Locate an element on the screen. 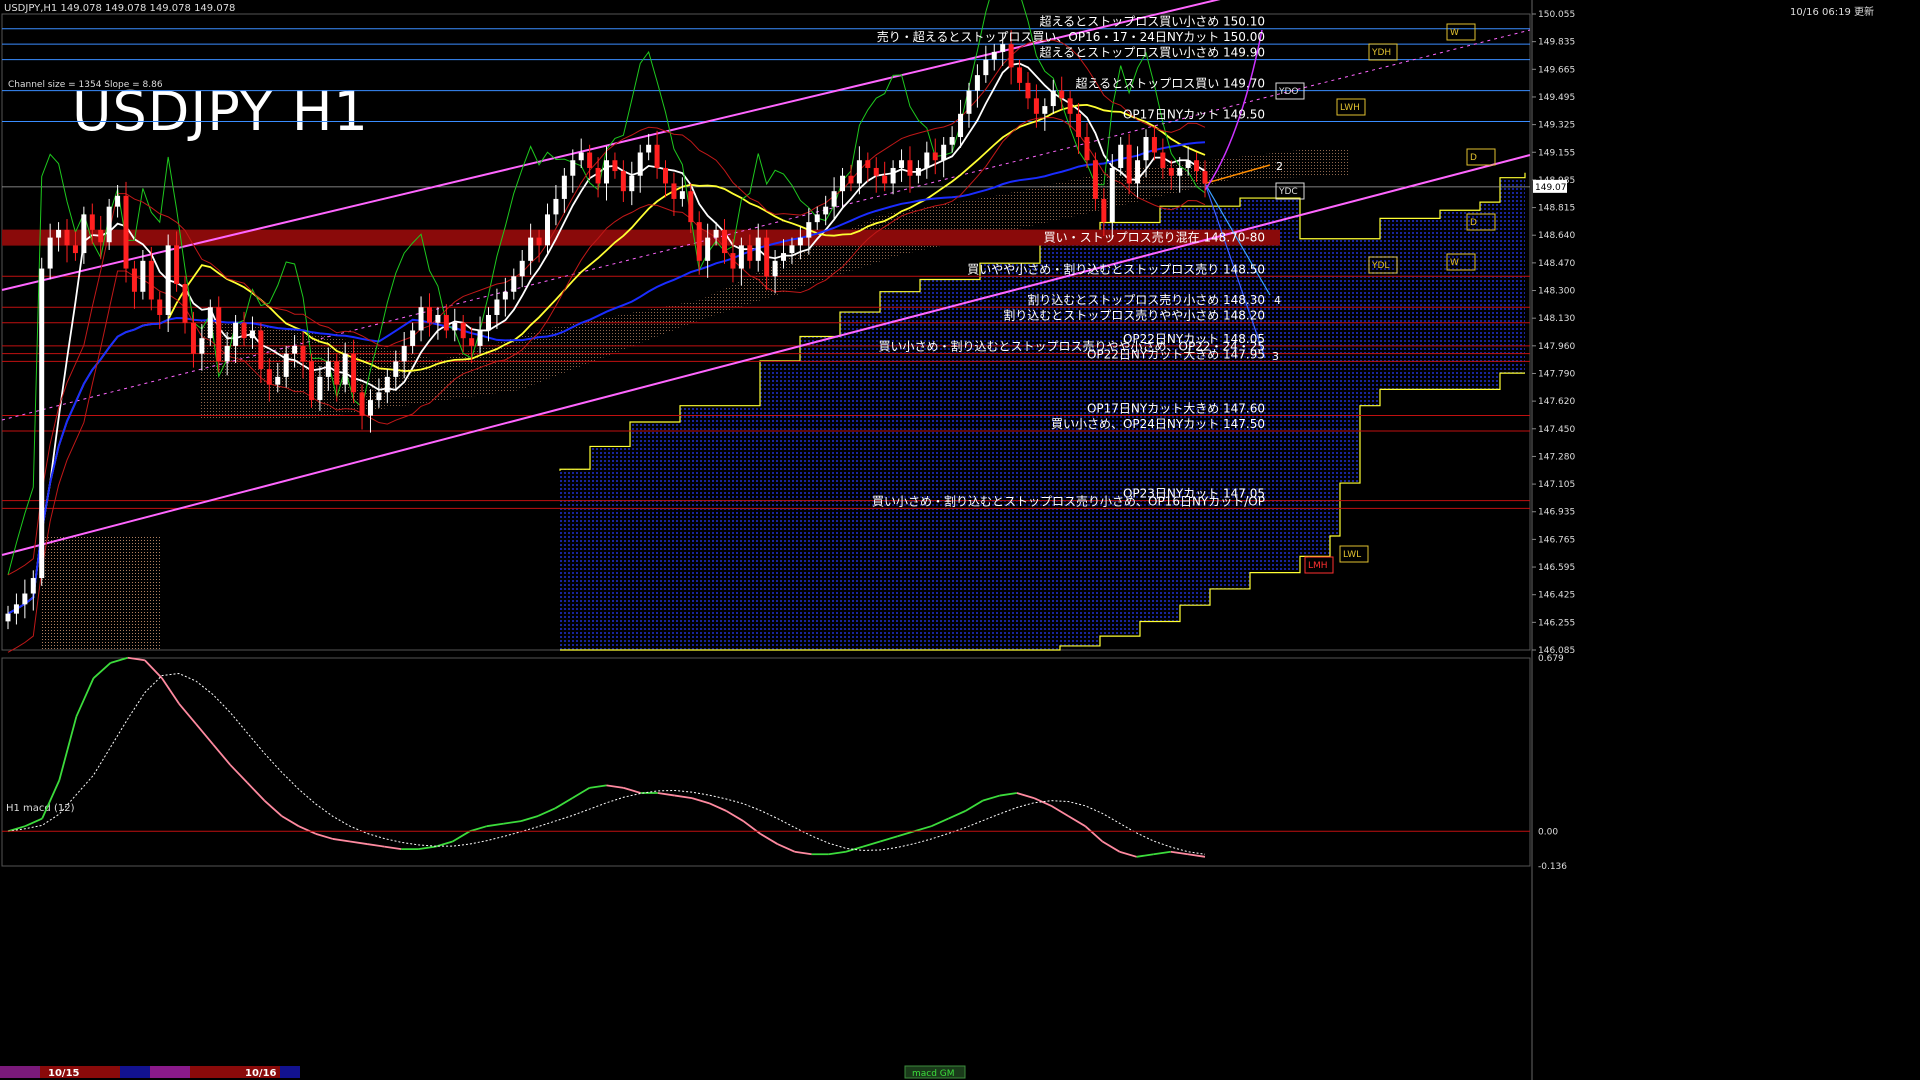 The image size is (1920, 1080). wave-label: 3 is located at coordinates (1275, 356).